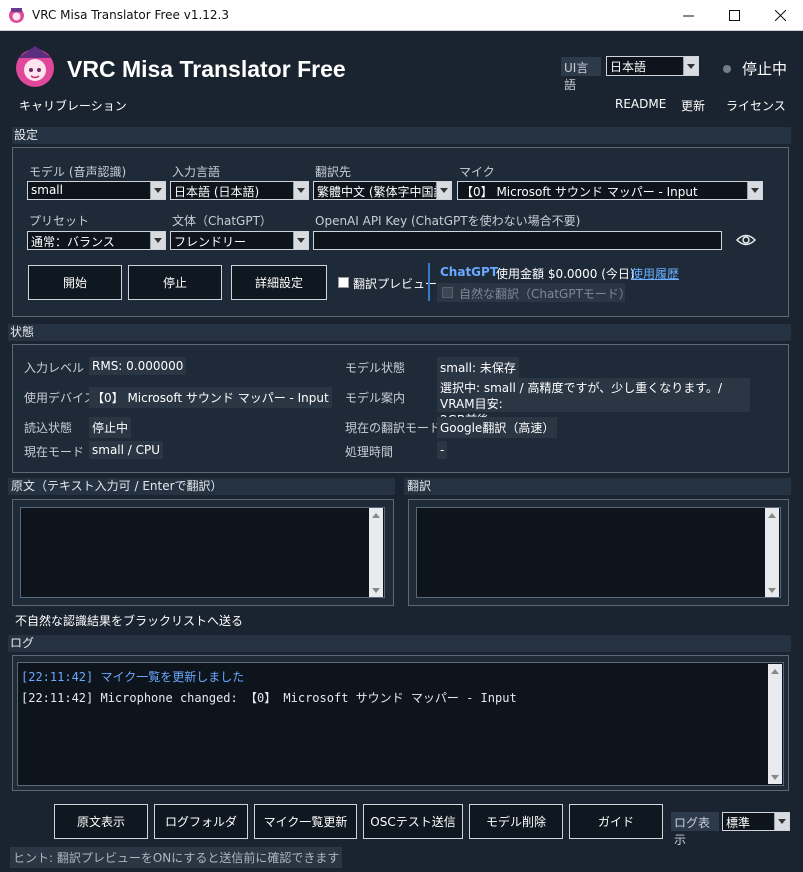  I want to click on preset-value: 通常：バランス, so click(73, 242).